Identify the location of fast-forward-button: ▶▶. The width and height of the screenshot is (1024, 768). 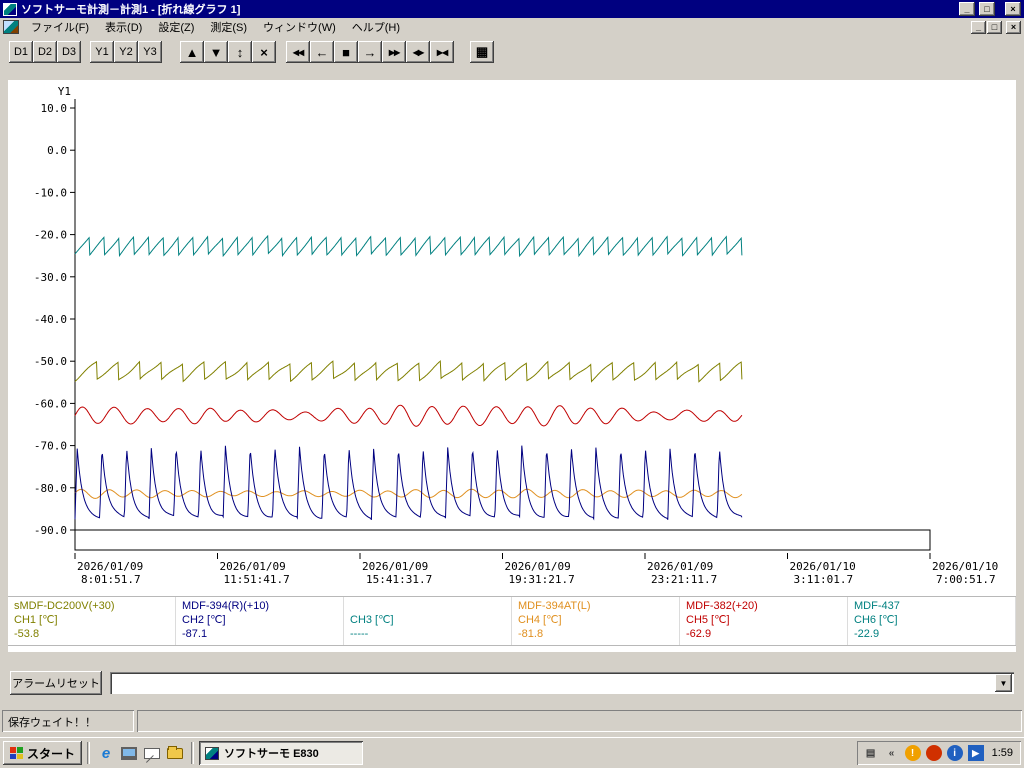
(394, 52).